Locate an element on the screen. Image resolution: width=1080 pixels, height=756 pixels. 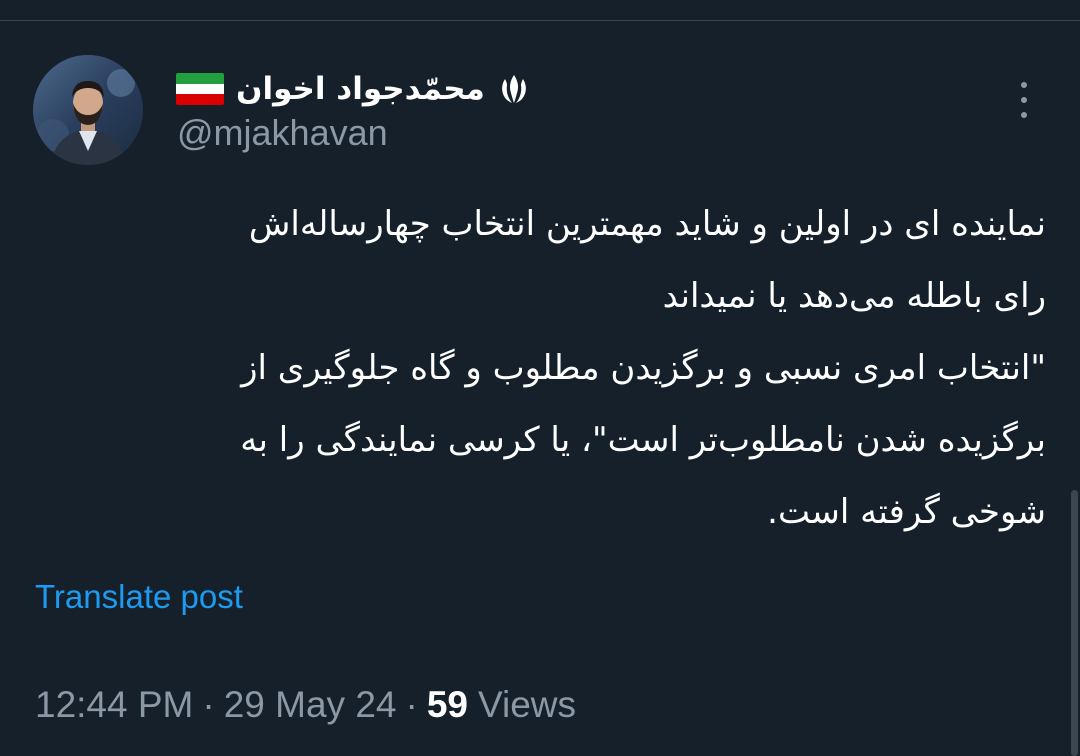
author-name-row: محمّدجواد اخوان is located at coordinates (353, 89).